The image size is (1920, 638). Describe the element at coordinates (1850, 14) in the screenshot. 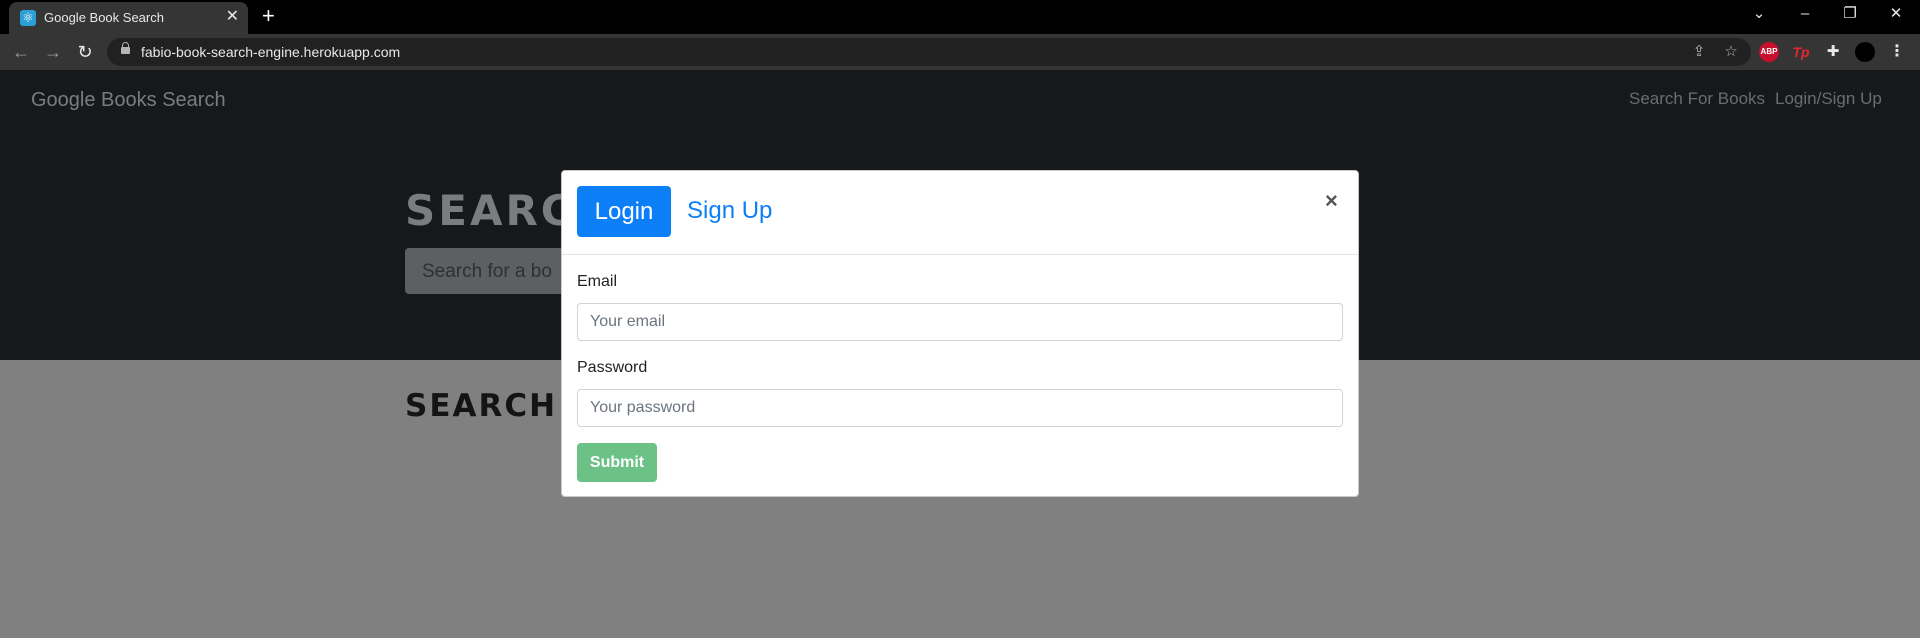

I see `restore-icon: ❐` at that location.